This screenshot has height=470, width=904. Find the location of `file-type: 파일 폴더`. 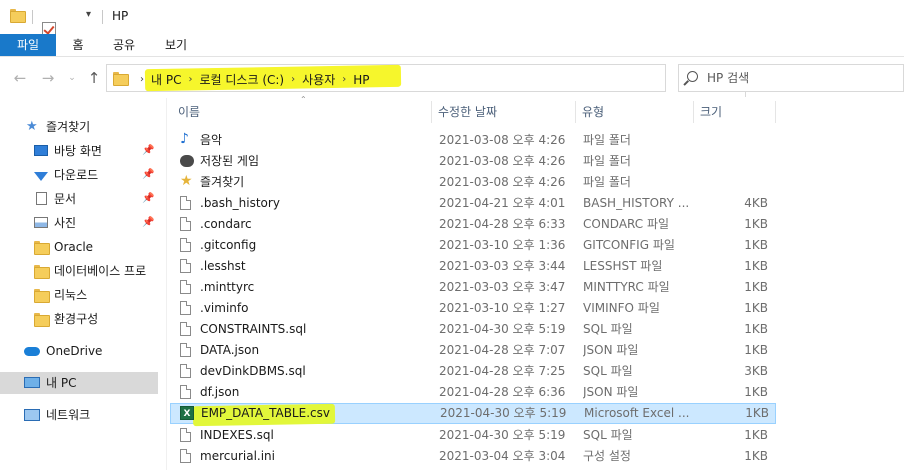

file-type: 파일 폴더 is located at coordinates (607, 140).